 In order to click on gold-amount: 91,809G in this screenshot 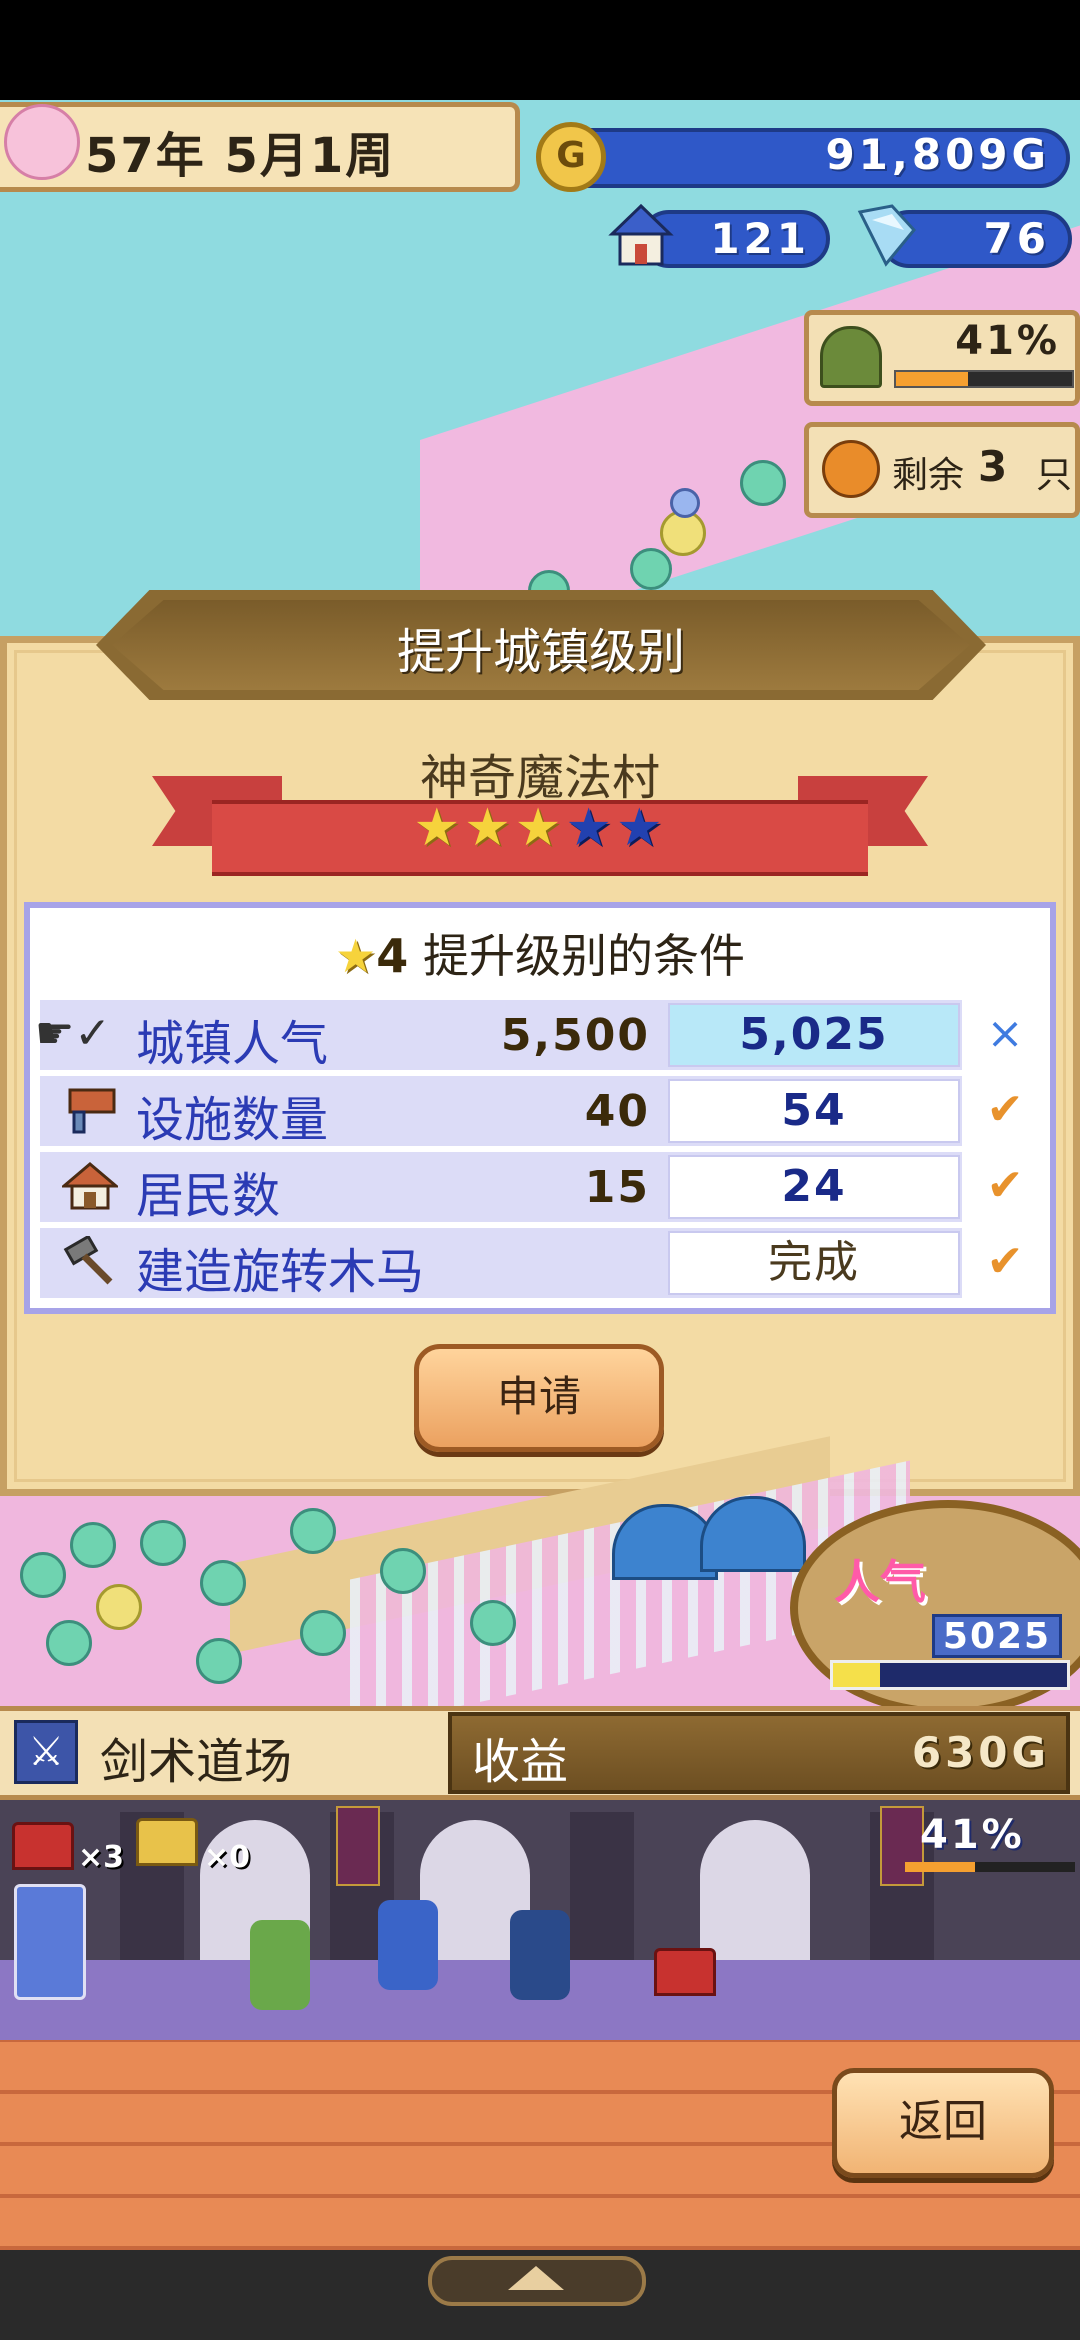, I will do `click(937, 154)`.